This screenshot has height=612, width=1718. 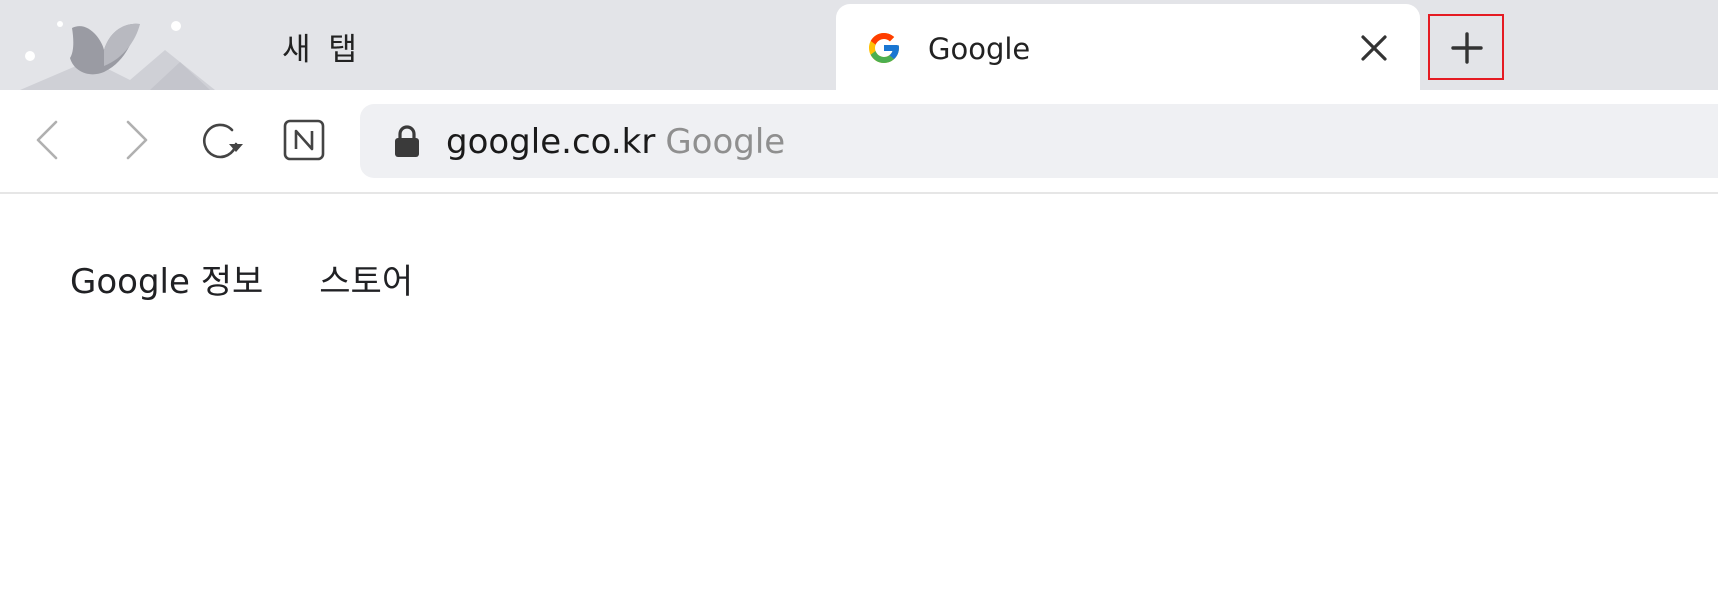 What do you see at coordinates (321, 50) in the screenshot?
I see `tab-new-tab-label: 새 탭` at bounding box center [321, 50].